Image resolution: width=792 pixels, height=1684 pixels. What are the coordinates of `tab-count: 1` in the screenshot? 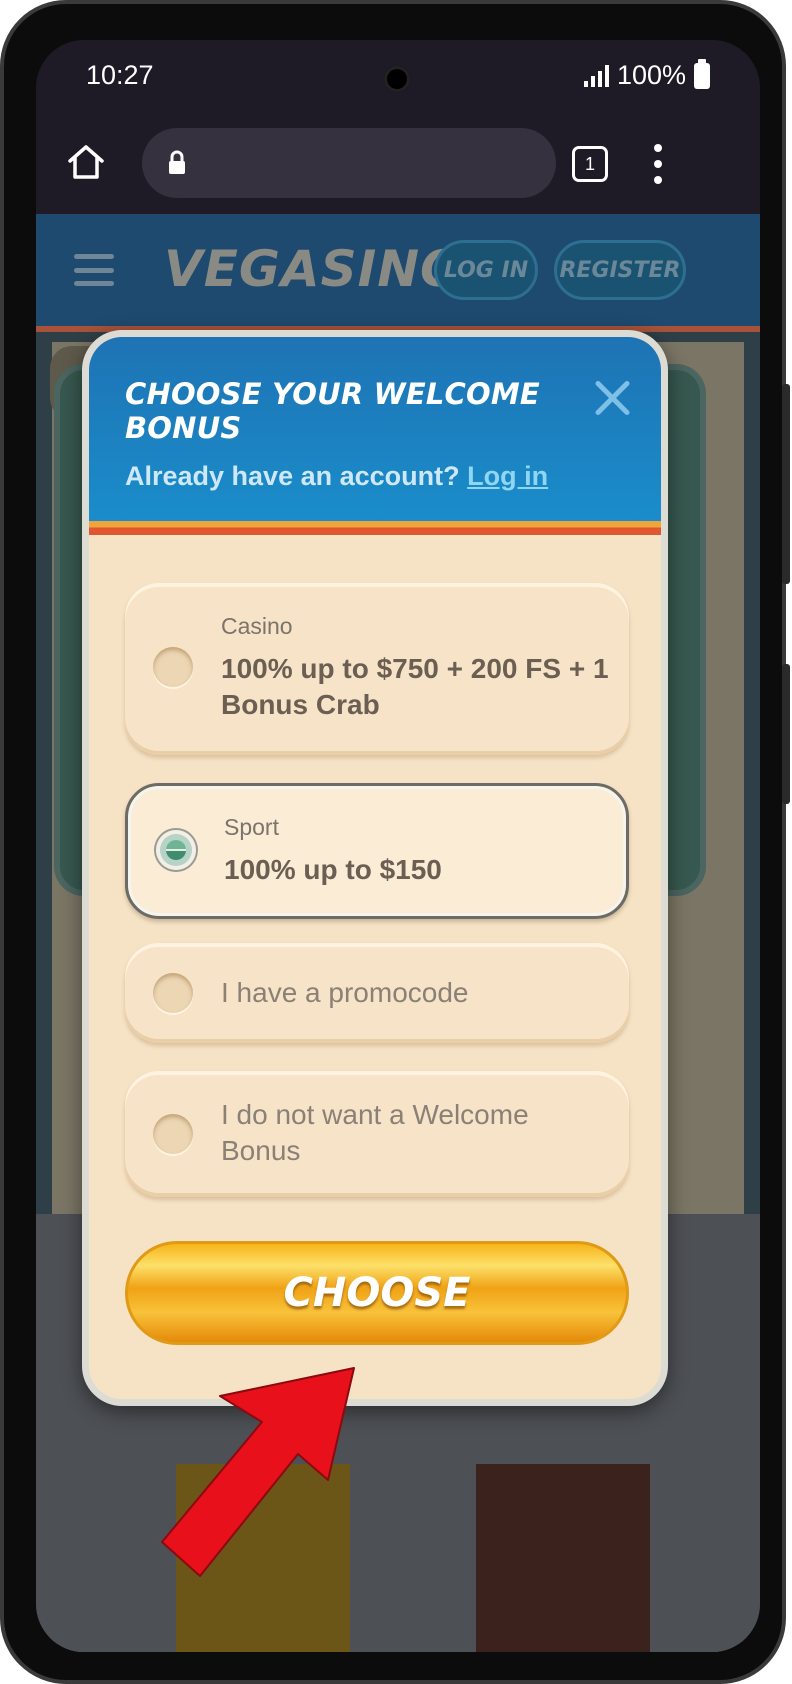 It's located at (589, 163).